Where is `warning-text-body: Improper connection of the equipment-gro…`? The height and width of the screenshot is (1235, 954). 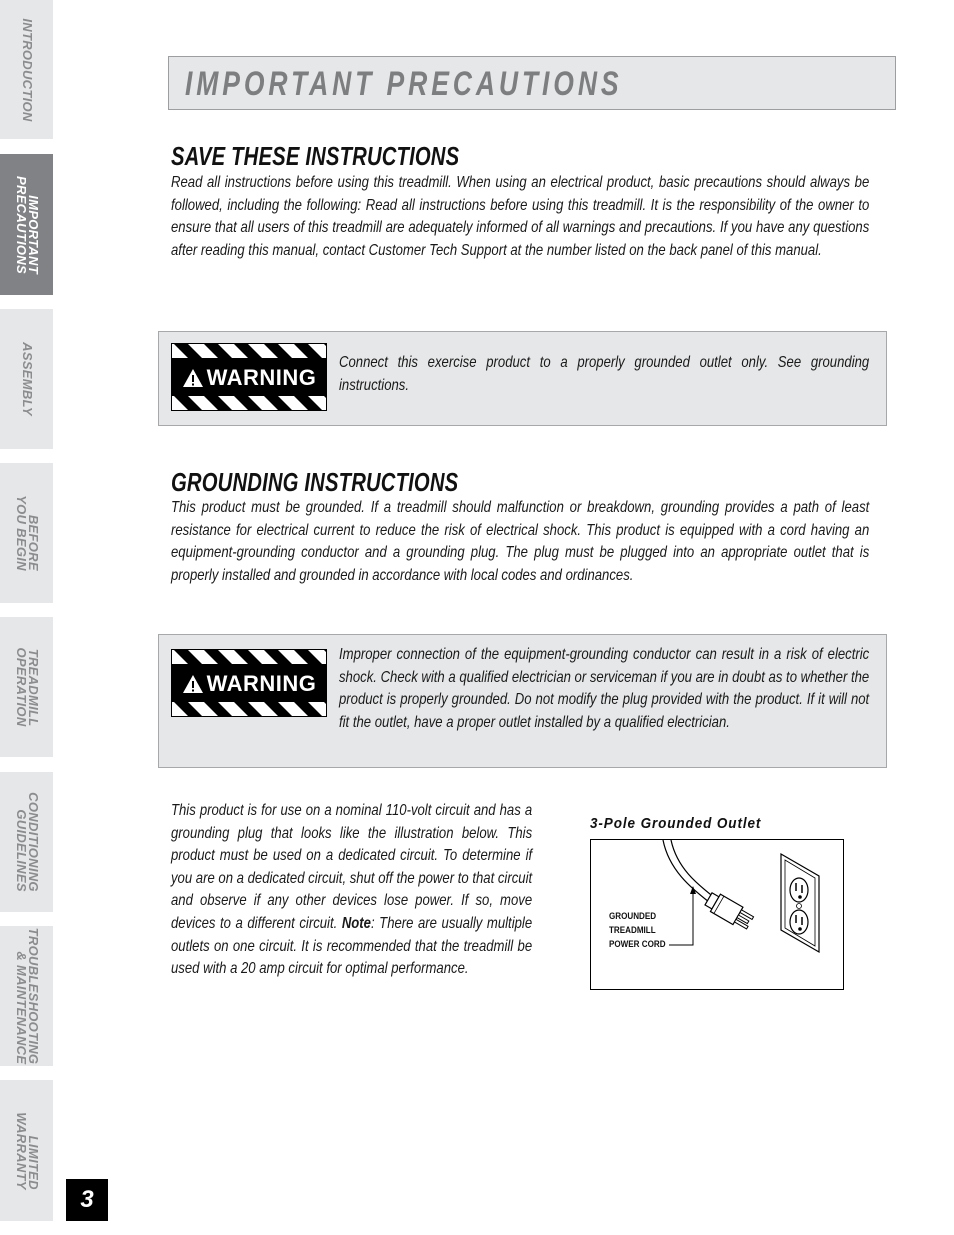 warning-text-body: Improper connection of the equipment-gro… is located at coordinates (604, 688).